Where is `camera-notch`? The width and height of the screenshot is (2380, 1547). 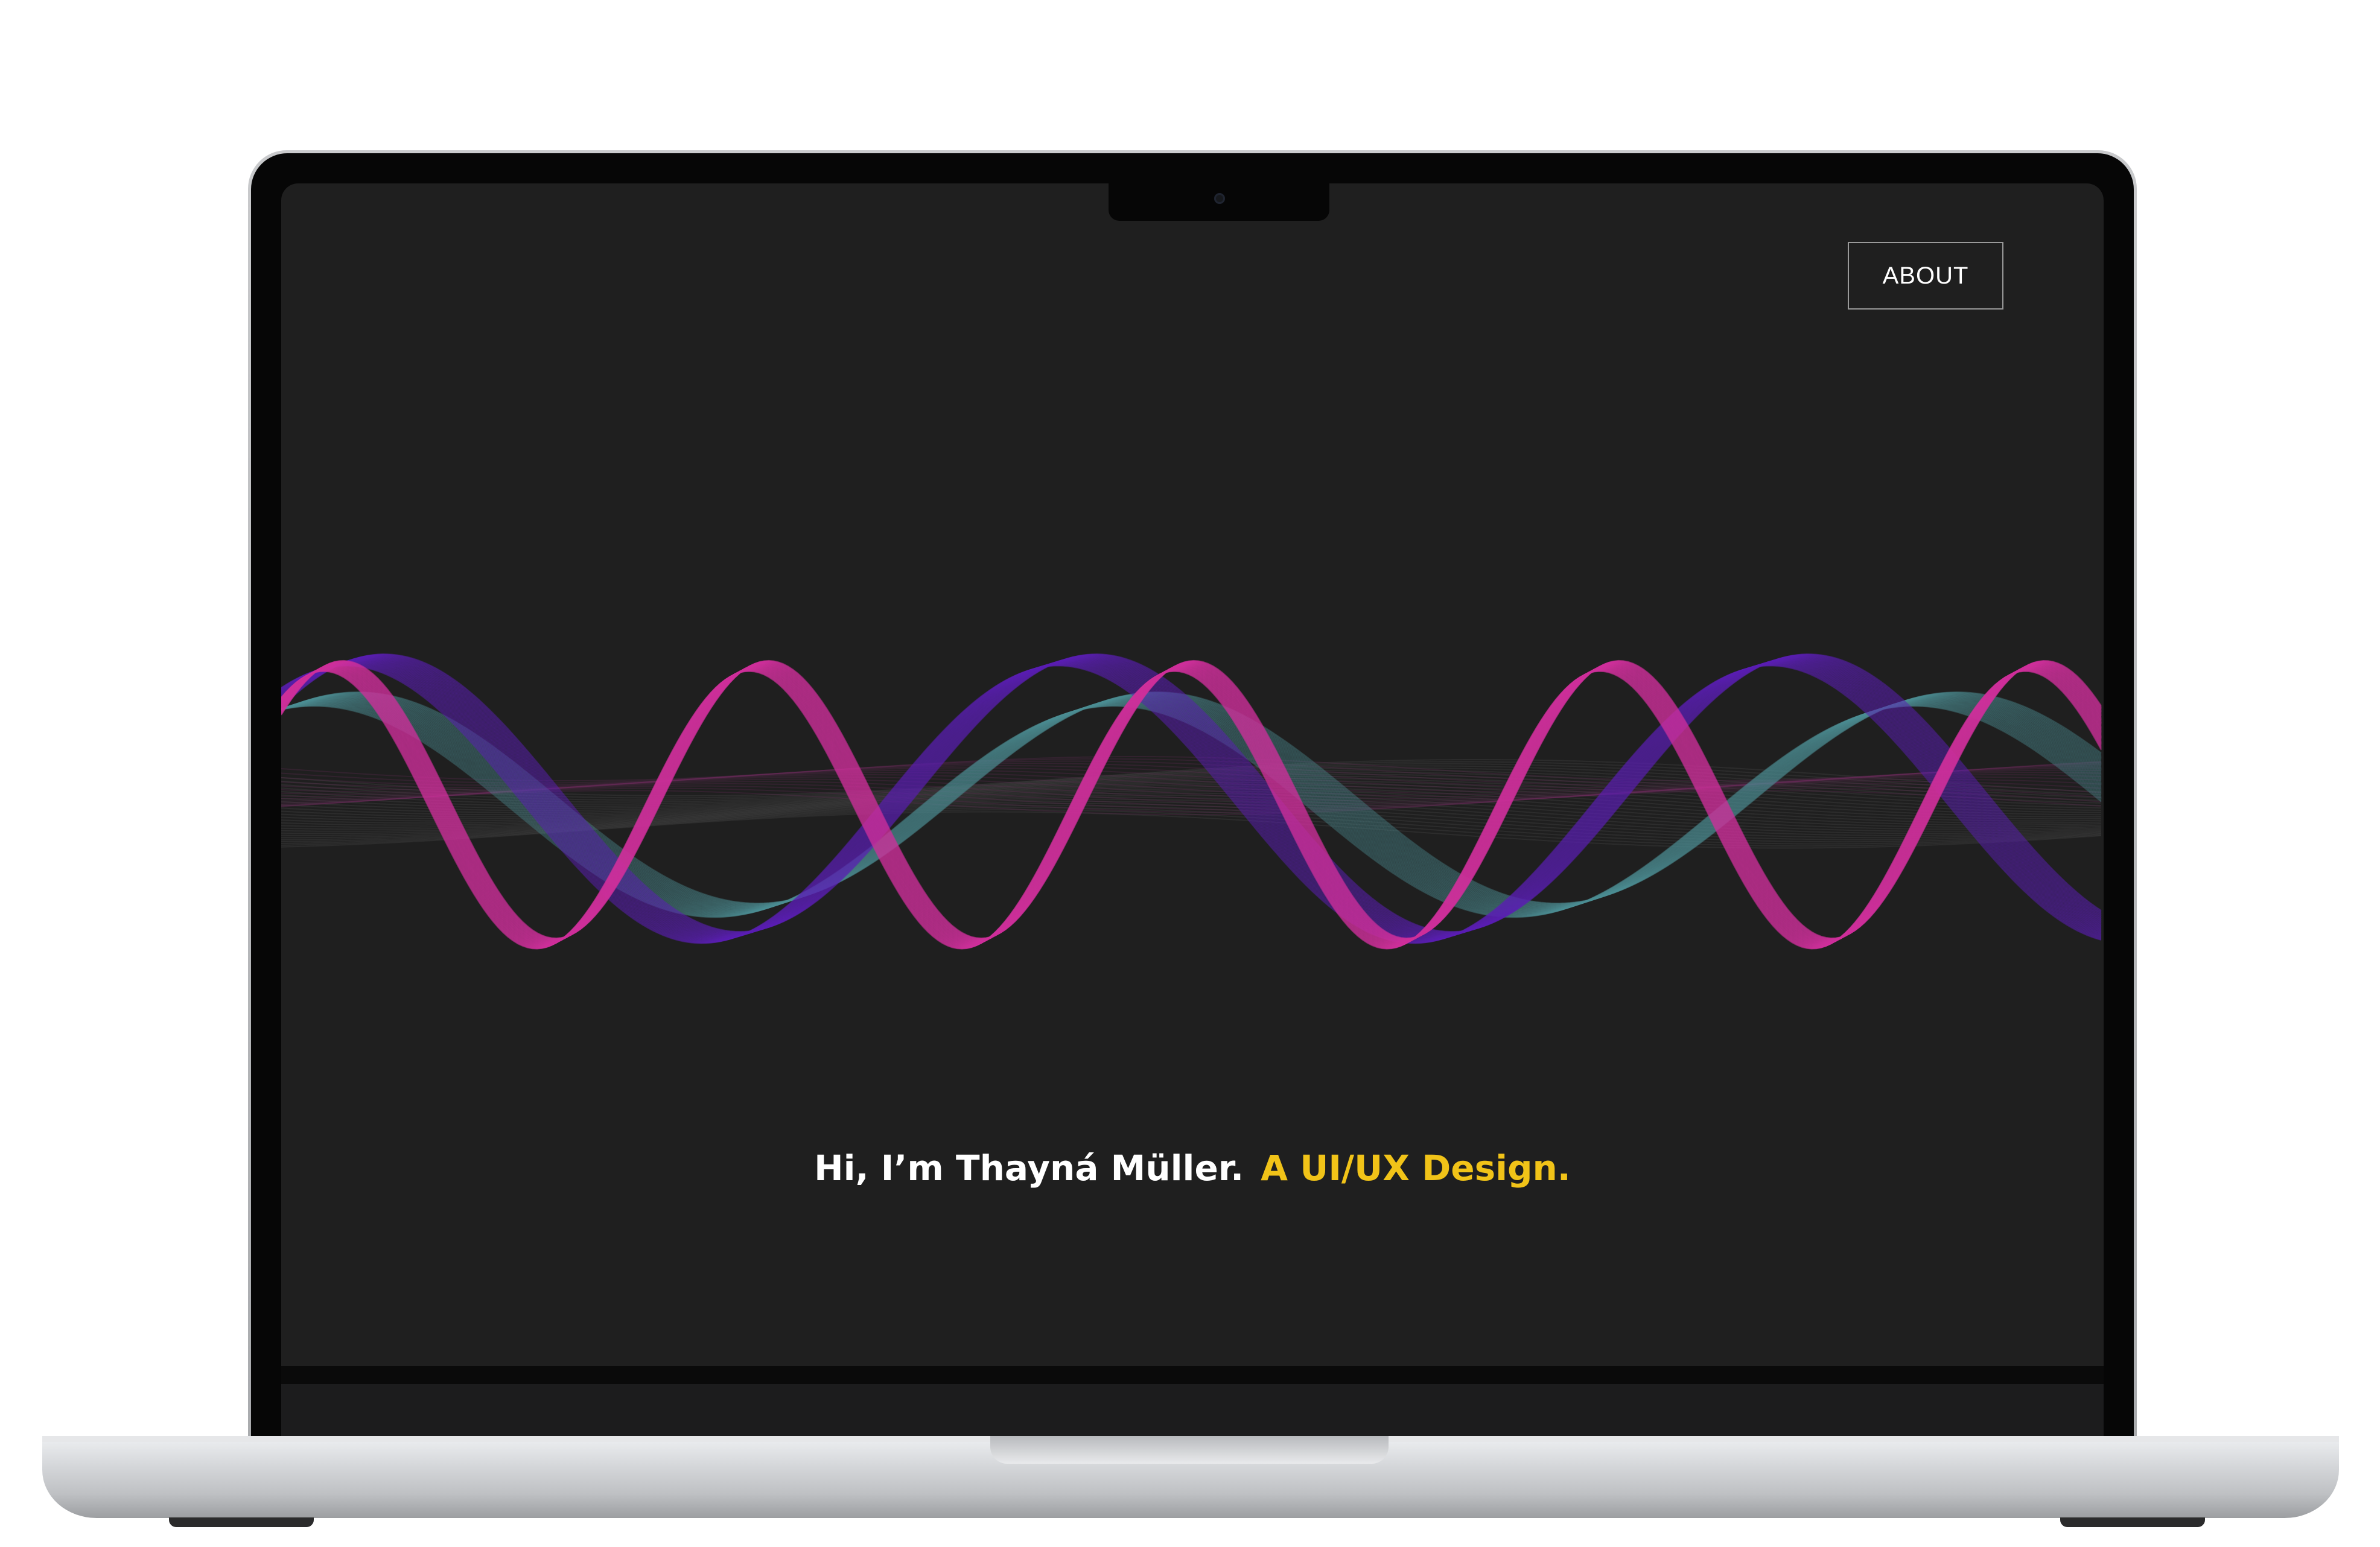 camera-notch is located at coordinates (1219, 202).